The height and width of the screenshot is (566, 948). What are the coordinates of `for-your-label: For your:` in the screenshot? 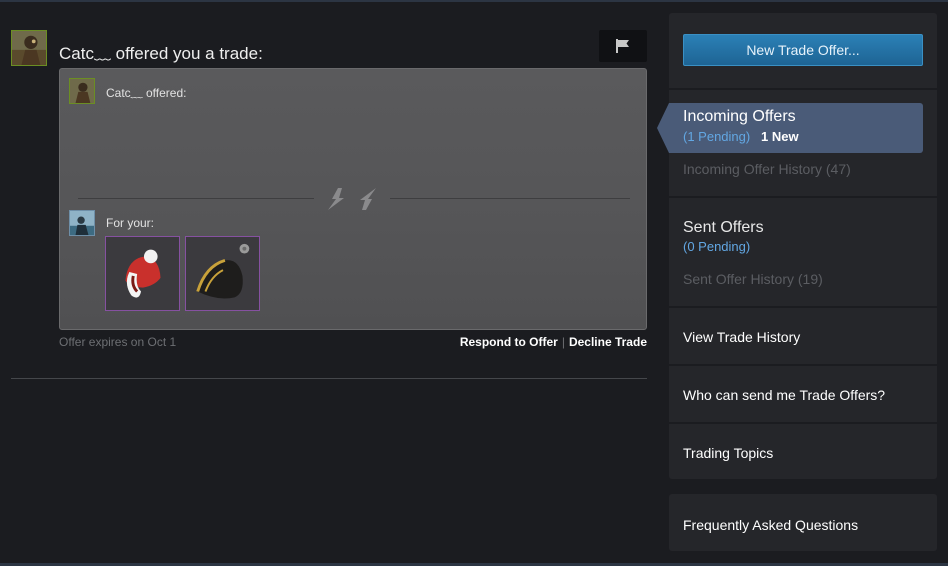 It's located at (130, 223).